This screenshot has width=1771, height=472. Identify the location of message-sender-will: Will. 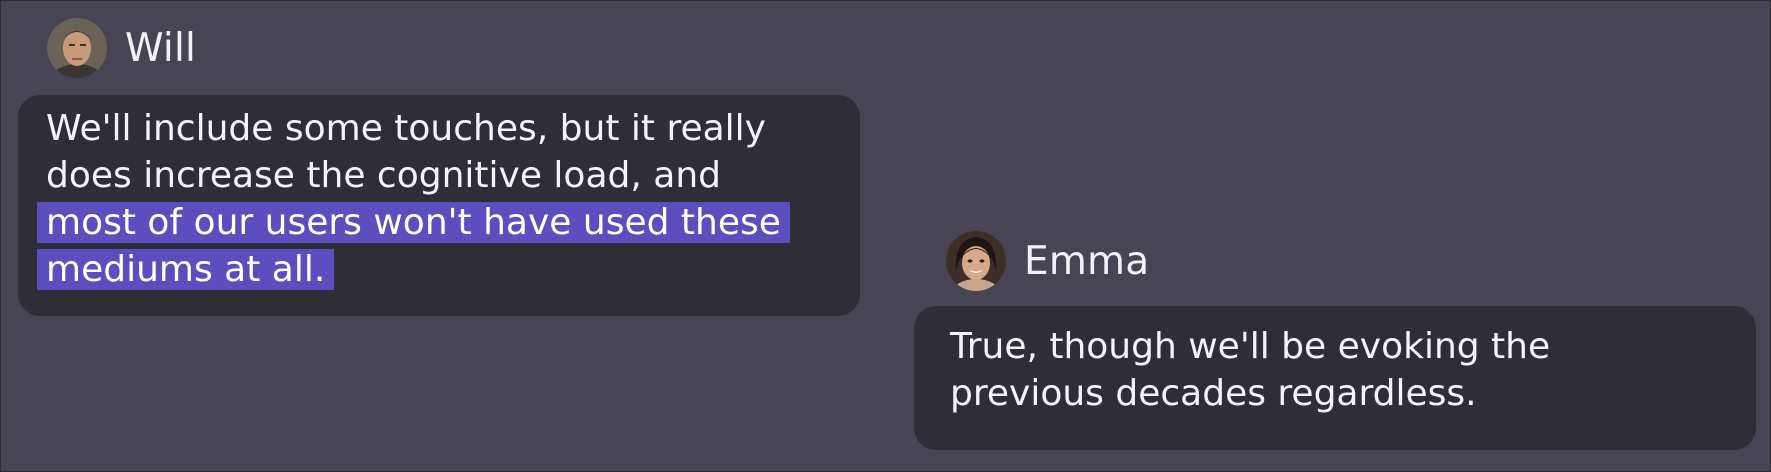
(121, 48).